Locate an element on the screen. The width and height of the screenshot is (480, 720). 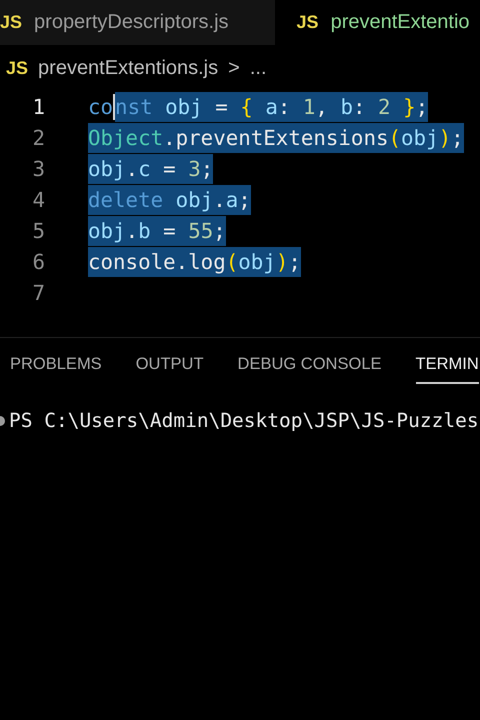
line-number: 6 is located at coordinates (38, 262).